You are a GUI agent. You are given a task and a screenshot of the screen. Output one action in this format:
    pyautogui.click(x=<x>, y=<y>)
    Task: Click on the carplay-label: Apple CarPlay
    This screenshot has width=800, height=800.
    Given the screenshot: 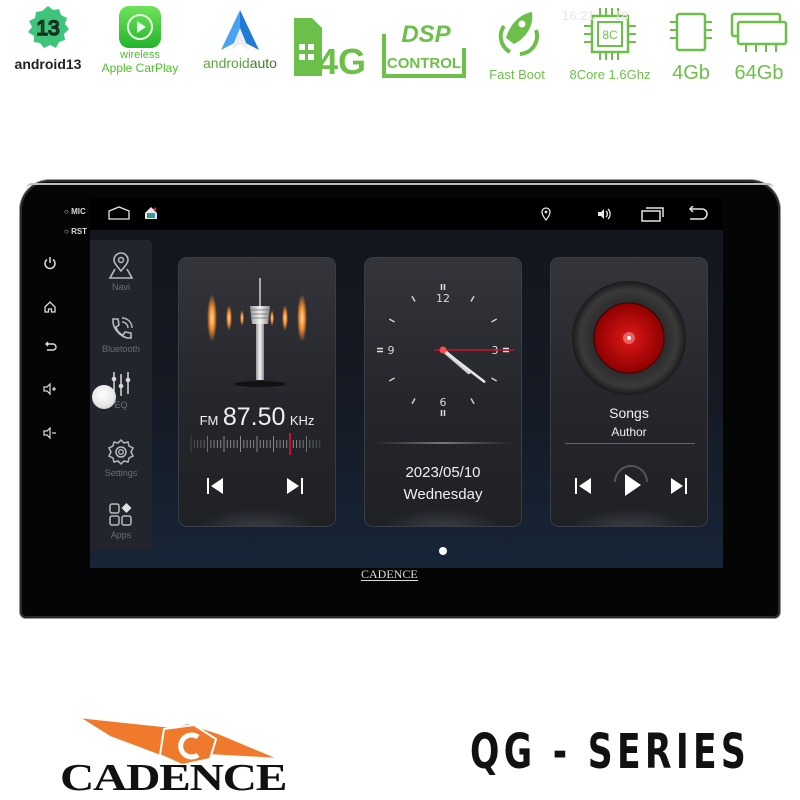 What is the action you would take?
    pyautogui.click(x=140, y=68)
    